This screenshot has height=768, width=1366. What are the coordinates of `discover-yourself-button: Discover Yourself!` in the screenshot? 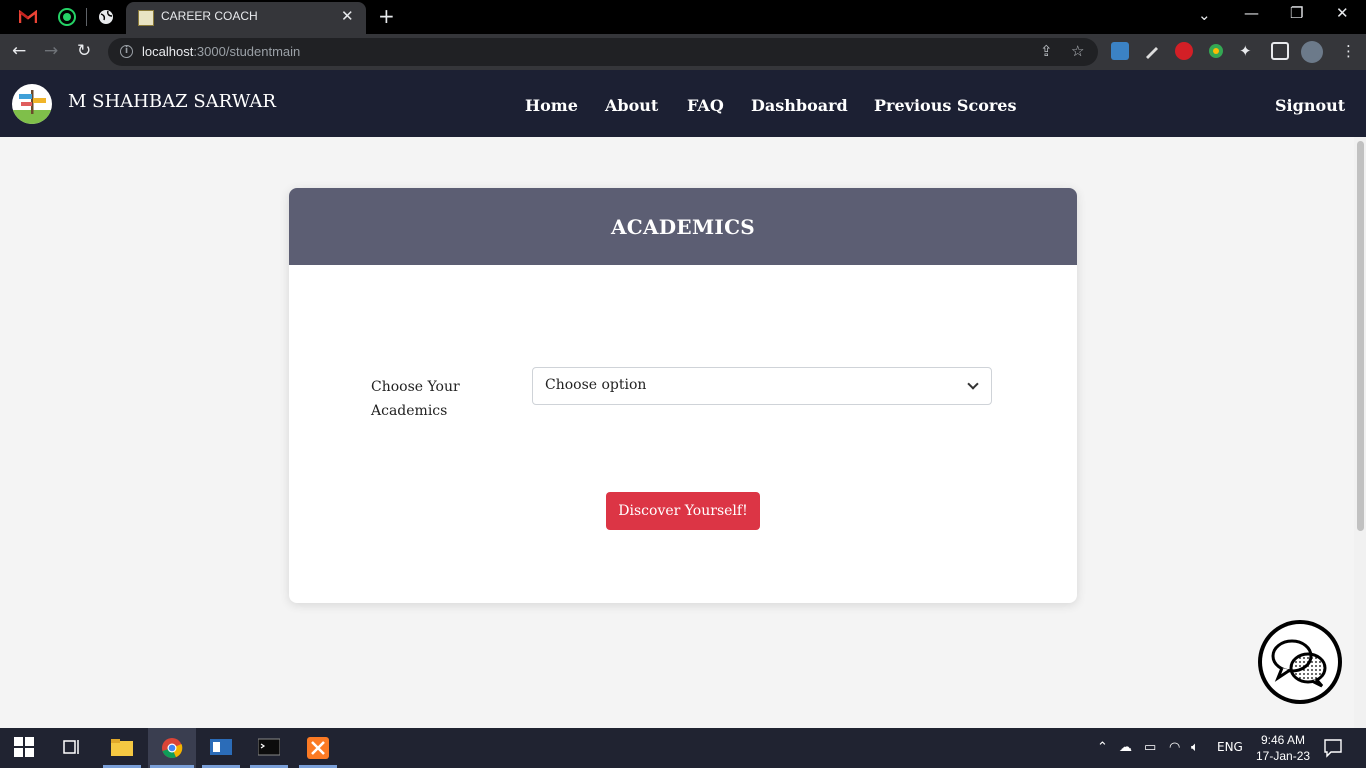 It's located at (683, 511).